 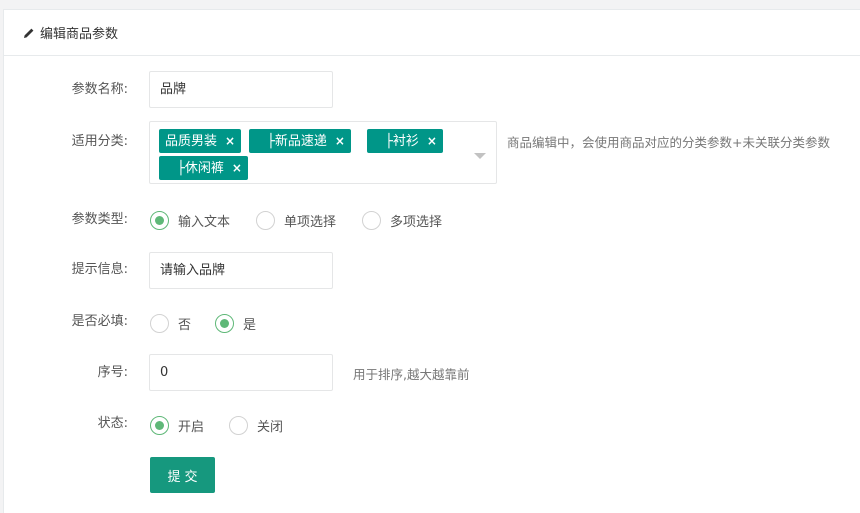 What do you see at coordinates (99, 321) in the screenshot?
I see `required-label: 是否必填:` at bounding box center [99, 321].